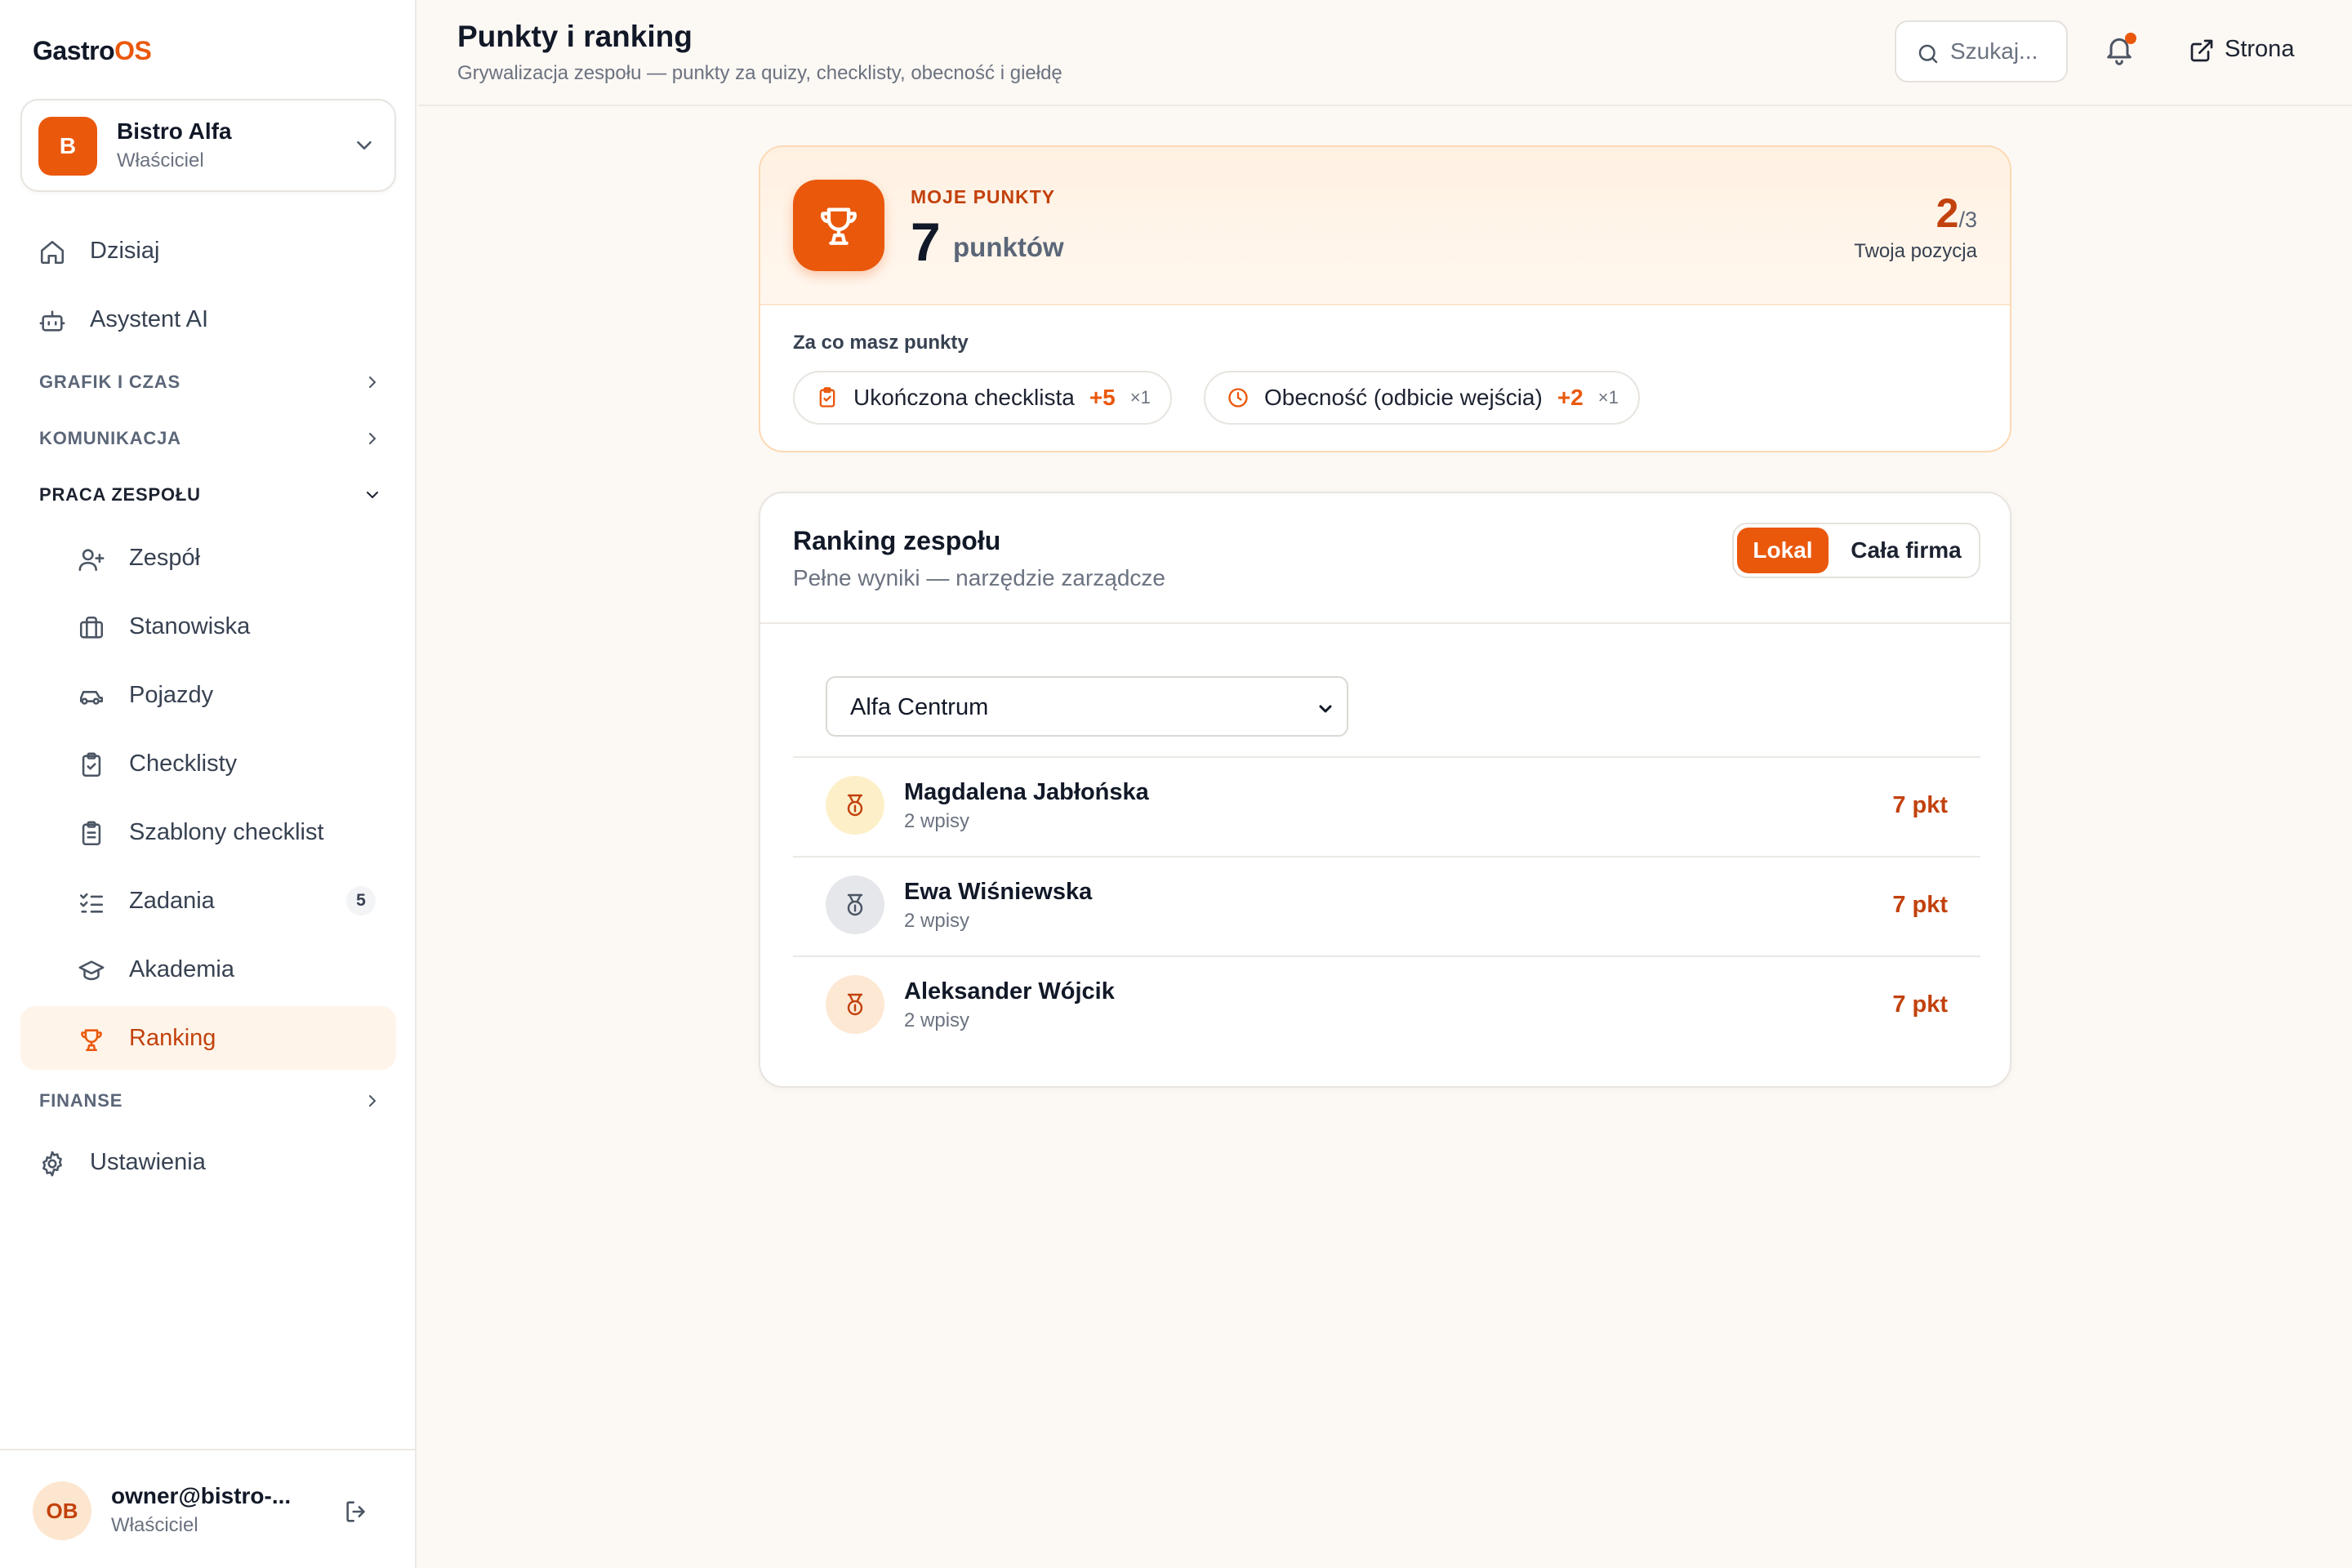  Describe the element at coordinates (208, 251) in the screenshot. I see `nav-item-today: Dzisiaj` at that location.